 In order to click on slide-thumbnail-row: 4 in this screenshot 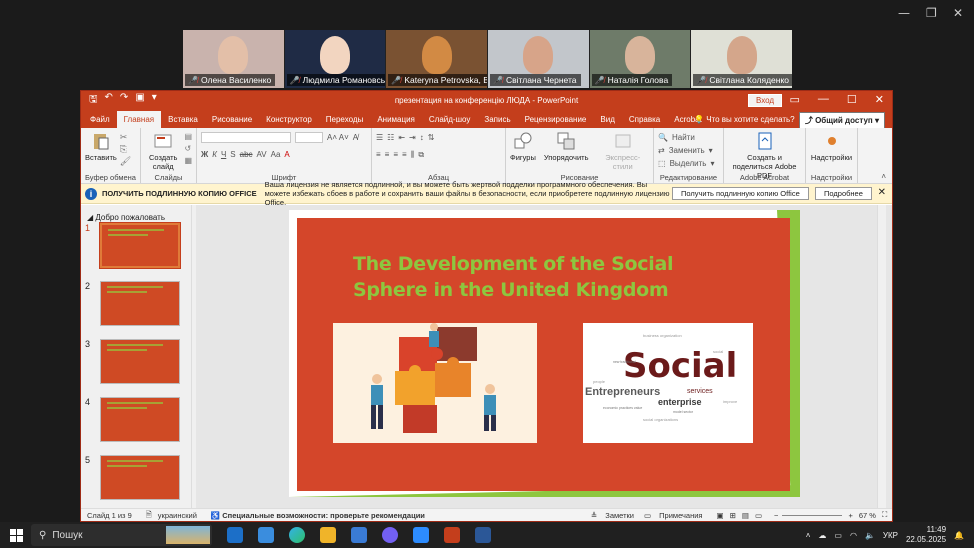, I will do `click(135, 419)`.